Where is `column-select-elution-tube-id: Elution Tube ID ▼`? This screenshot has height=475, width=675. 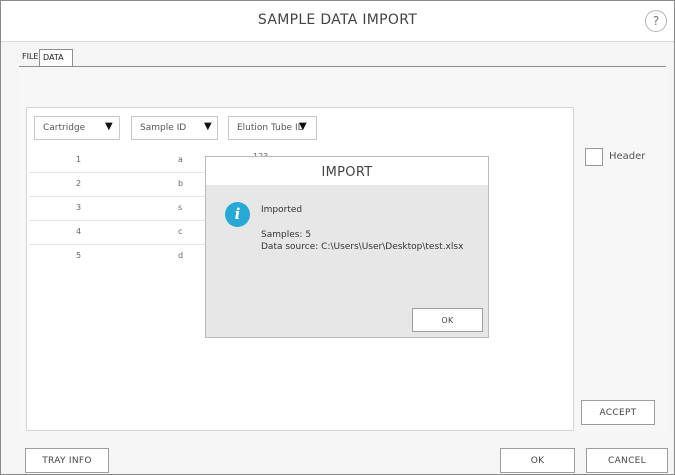
column-select-elution-tube-id: Elution Tube ID ▼ is located at coordinates (272, 128).